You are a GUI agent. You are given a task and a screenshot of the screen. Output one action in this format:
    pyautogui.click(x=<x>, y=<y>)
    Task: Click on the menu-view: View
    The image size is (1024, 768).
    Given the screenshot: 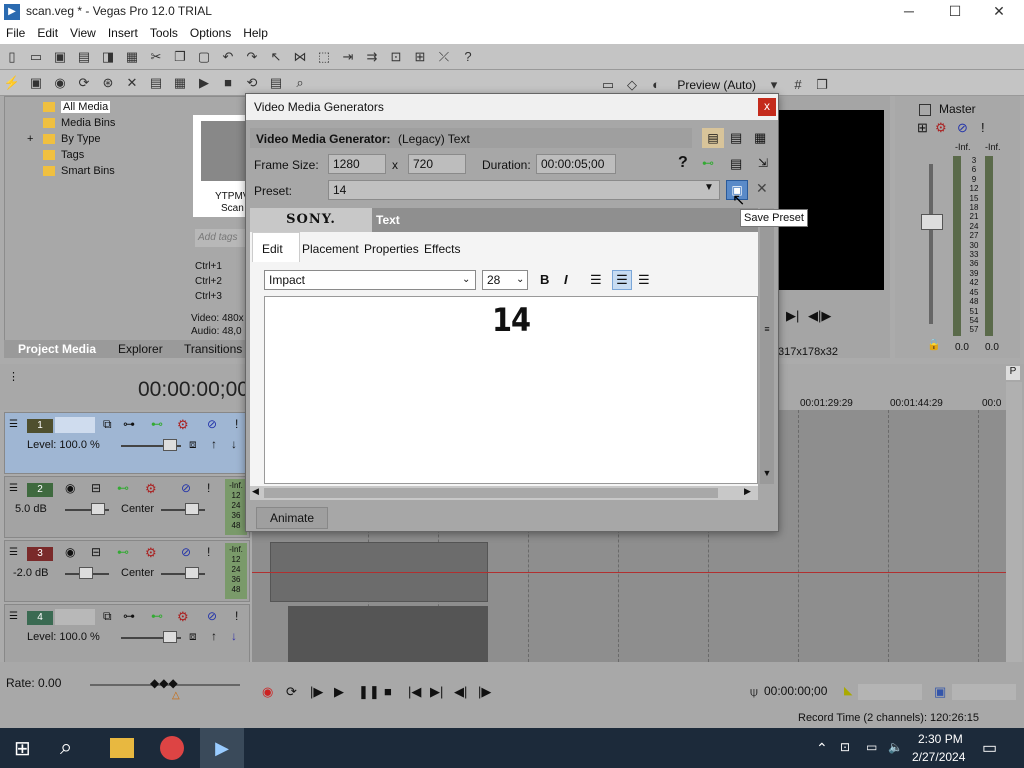 What is the action you would take?
    pyautogui.click(x=83, y=33)
    